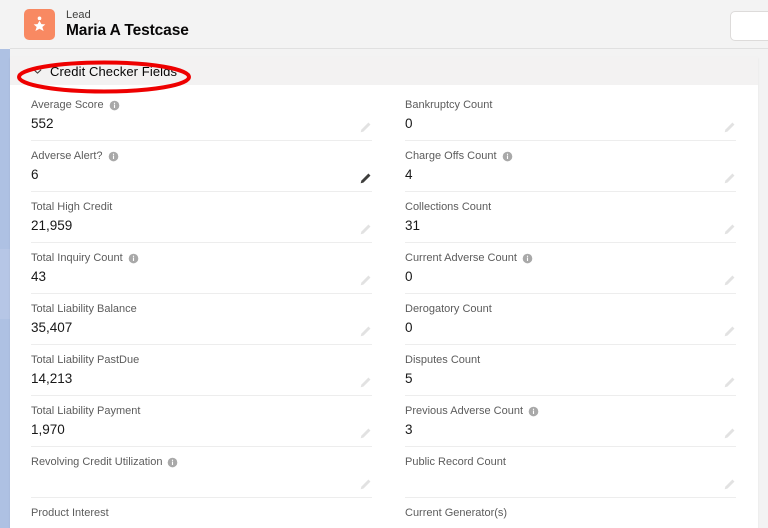 The width and height of the screenshot is (768, 528). What do you see at coordinates (443, 360) in the screenshot?
I see `field-label-text: Disputes Count` at bounding box center [443, 360].